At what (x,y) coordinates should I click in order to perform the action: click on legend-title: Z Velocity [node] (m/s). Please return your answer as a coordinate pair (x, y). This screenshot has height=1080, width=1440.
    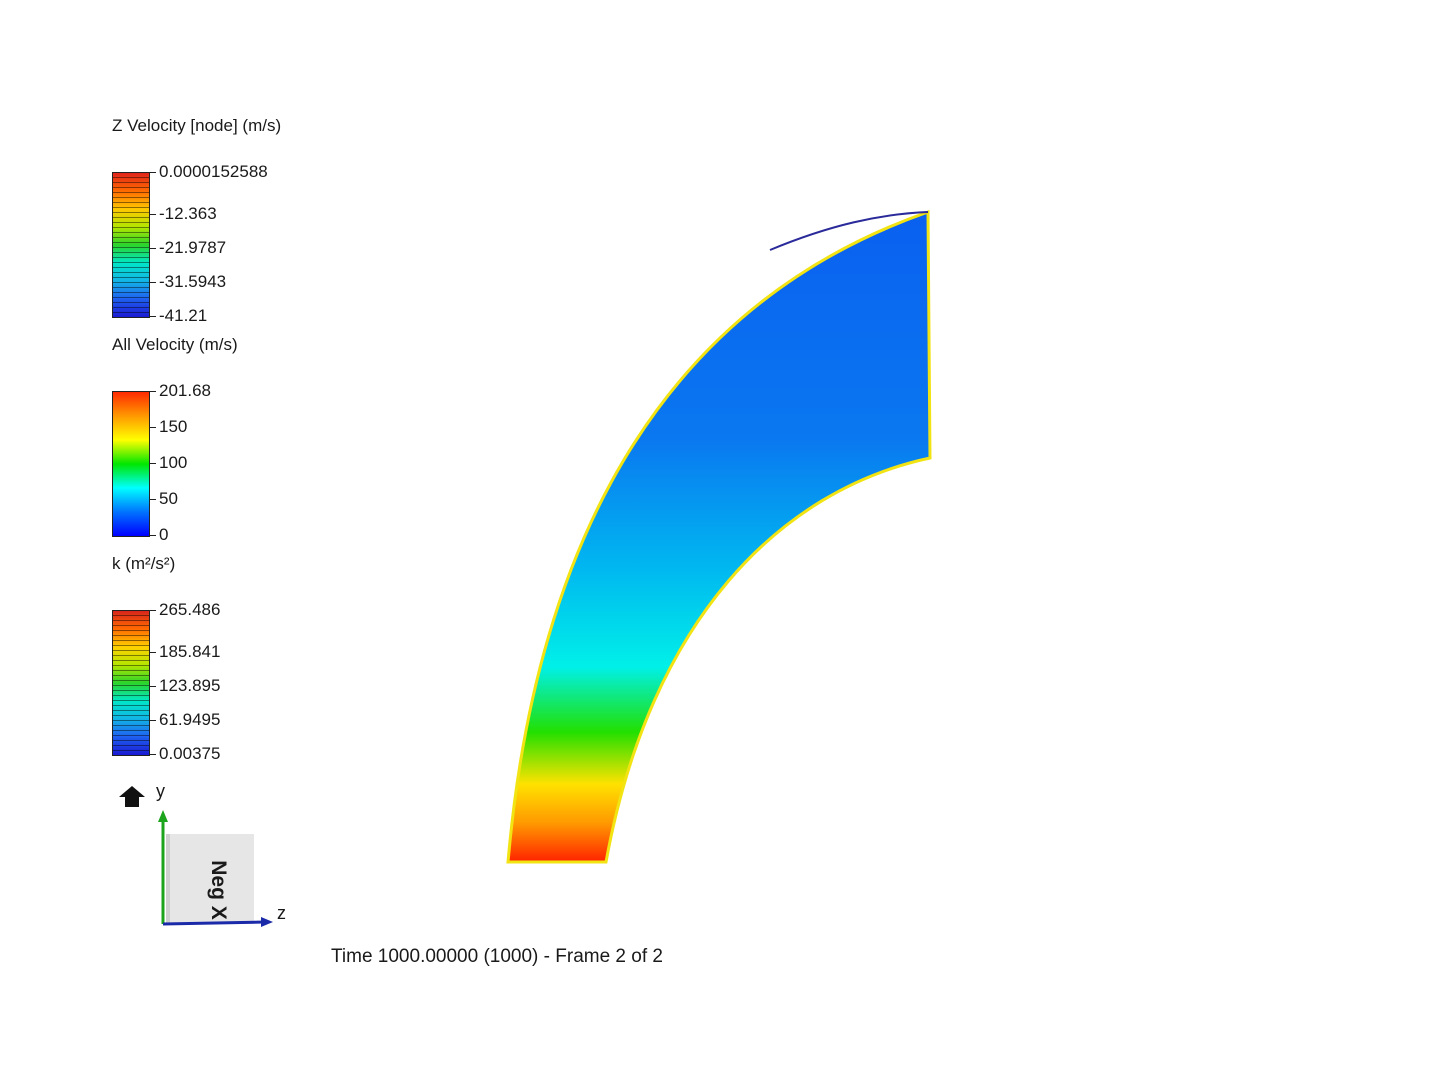
    Looking at the image, I should click on (197, 125).